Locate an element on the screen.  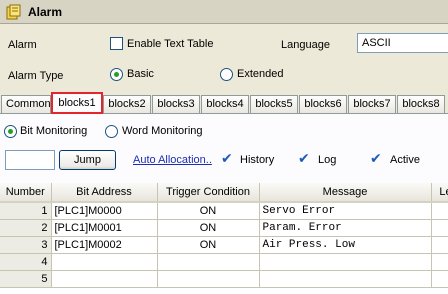
tab-blocks2: blocks2 is located at coordinates (127, 104).